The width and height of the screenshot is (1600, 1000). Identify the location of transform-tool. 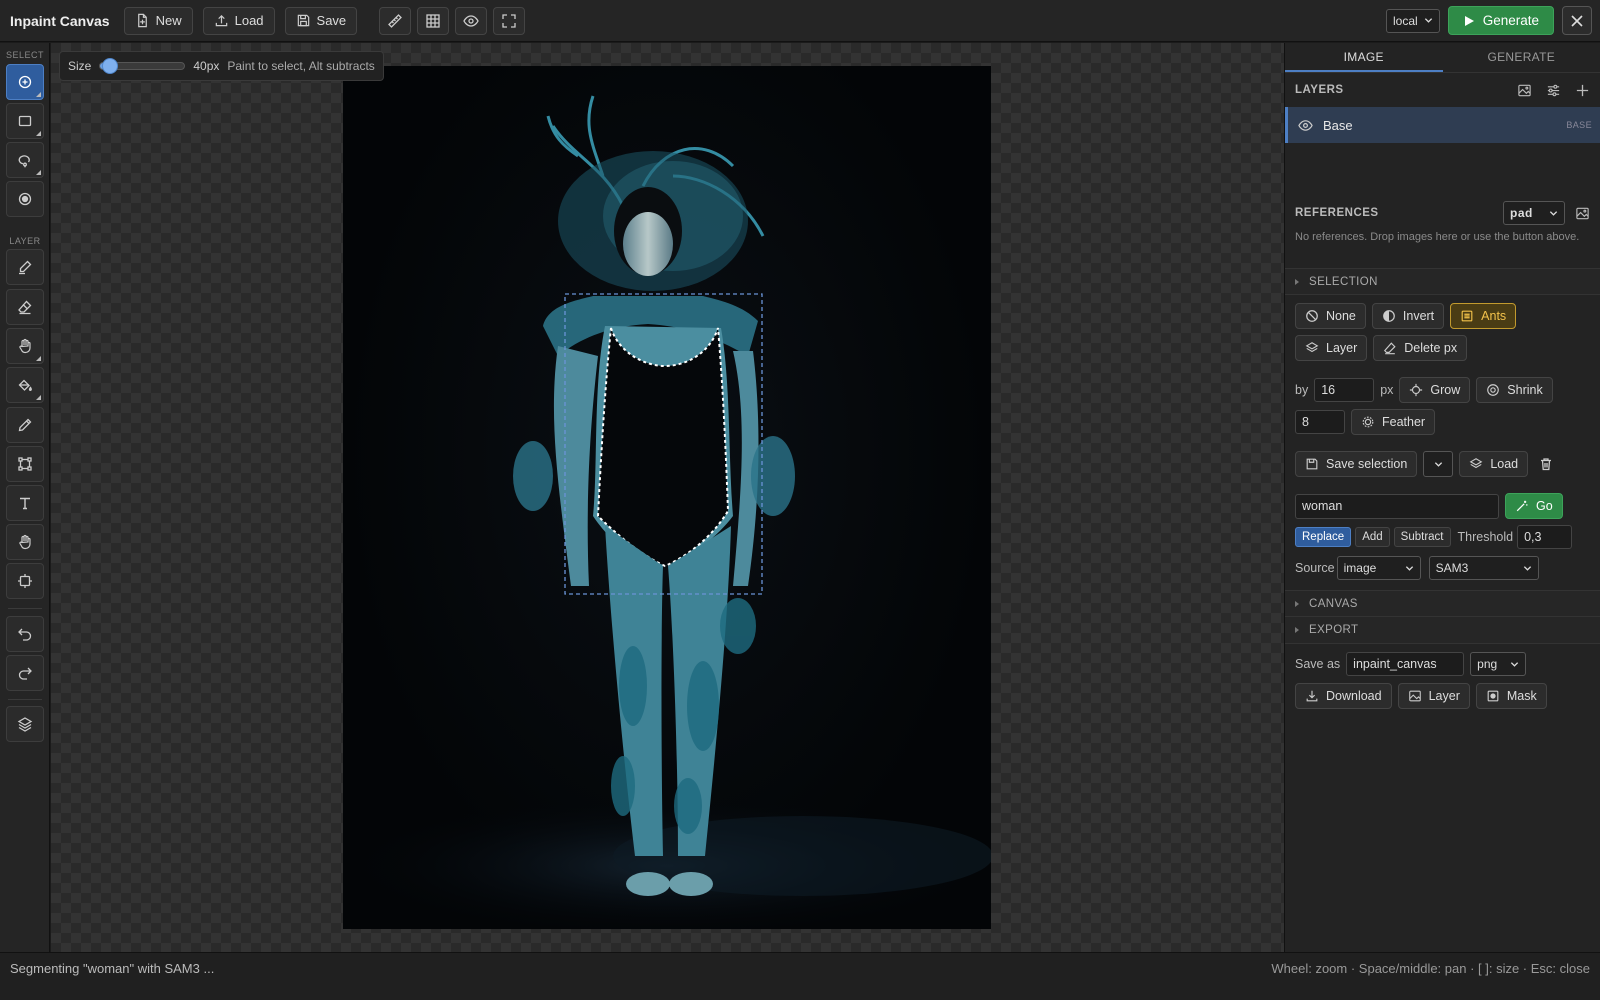
(25, 464).